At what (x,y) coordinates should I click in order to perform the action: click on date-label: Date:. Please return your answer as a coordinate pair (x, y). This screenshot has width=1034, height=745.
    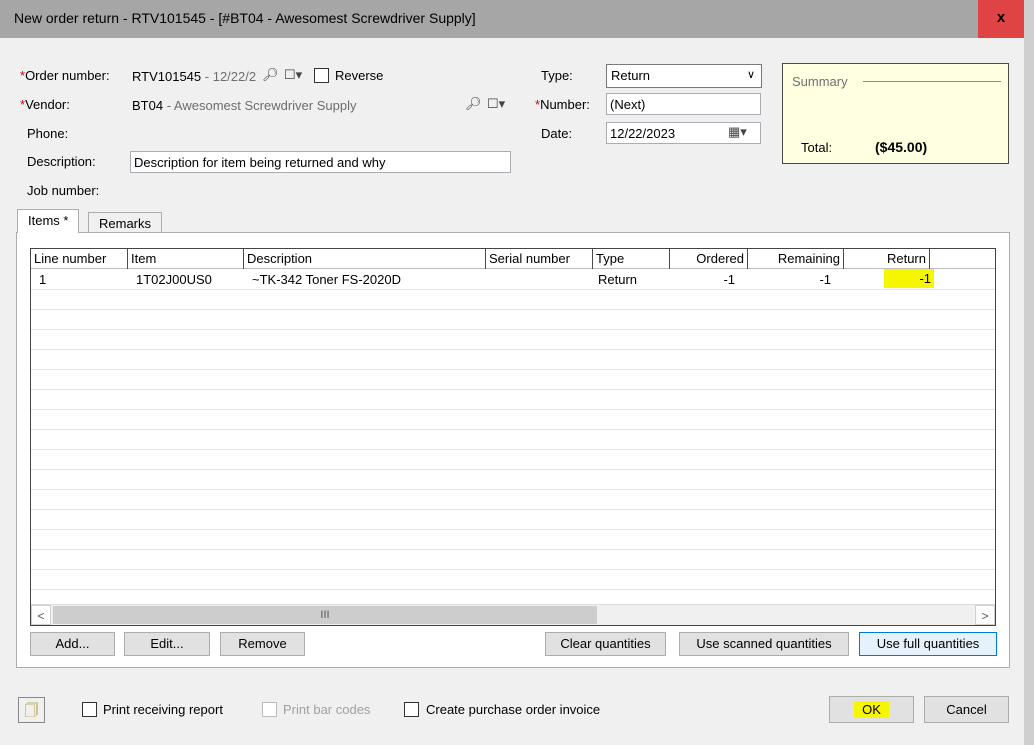
    Looking at the image, I should click on (557, 133).